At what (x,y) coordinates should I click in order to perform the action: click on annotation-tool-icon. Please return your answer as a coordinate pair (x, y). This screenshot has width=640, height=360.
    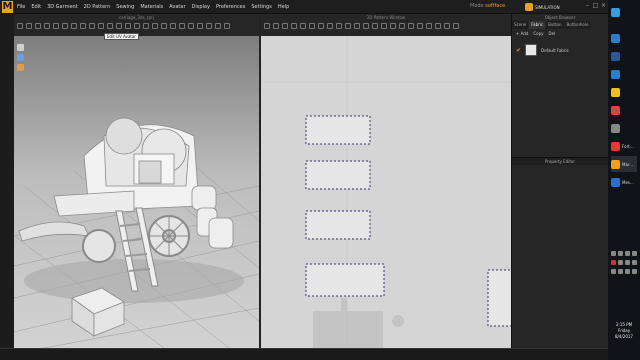
    Looking at the image, I should click on (447, 26).